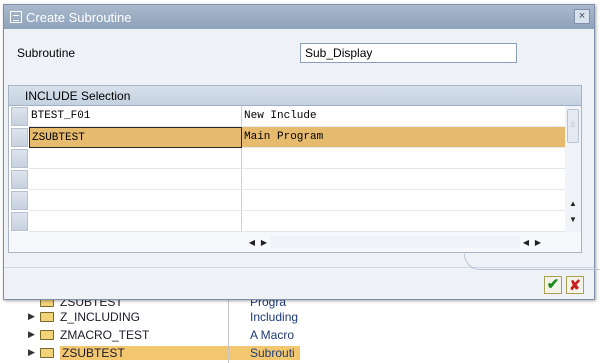 This screenshot has height=363, width=600. Describe the element at coordinates (272, 334) in the screenshot. I see `tree-item-description: A Macro` at that location.